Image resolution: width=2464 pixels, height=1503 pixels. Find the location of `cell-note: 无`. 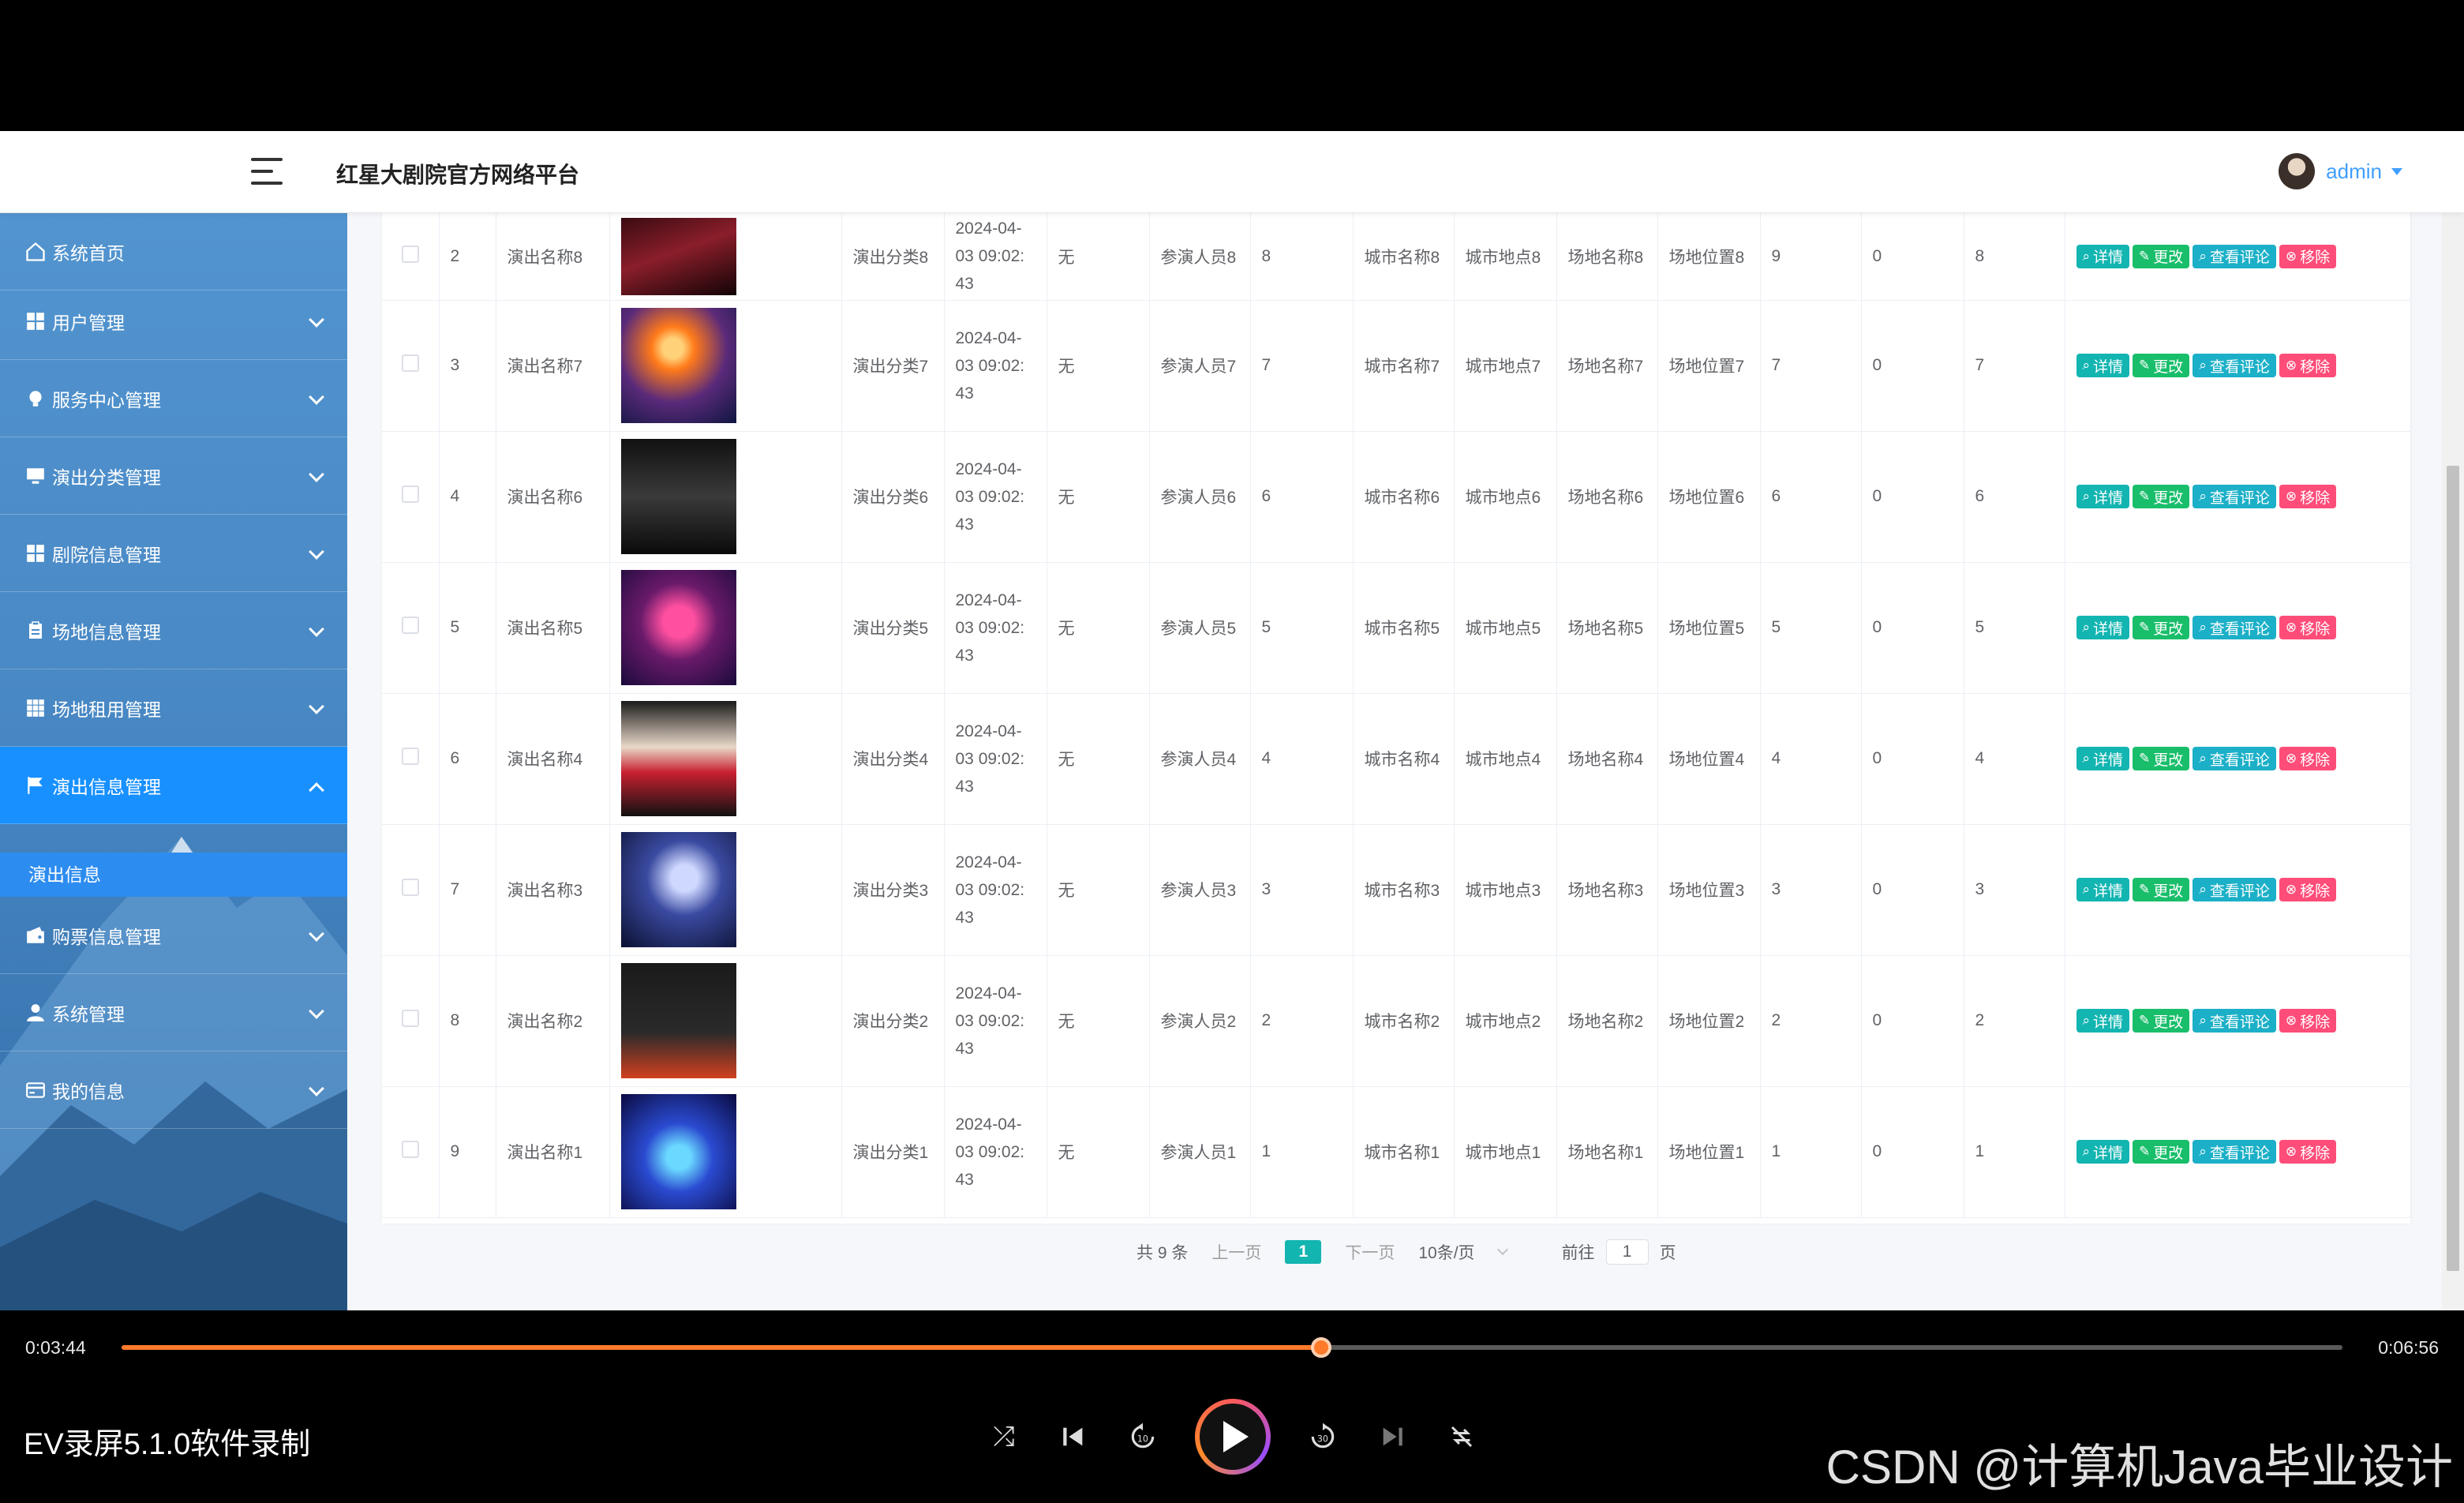

cell-note: 无 is located at coordinates (1098, 366).